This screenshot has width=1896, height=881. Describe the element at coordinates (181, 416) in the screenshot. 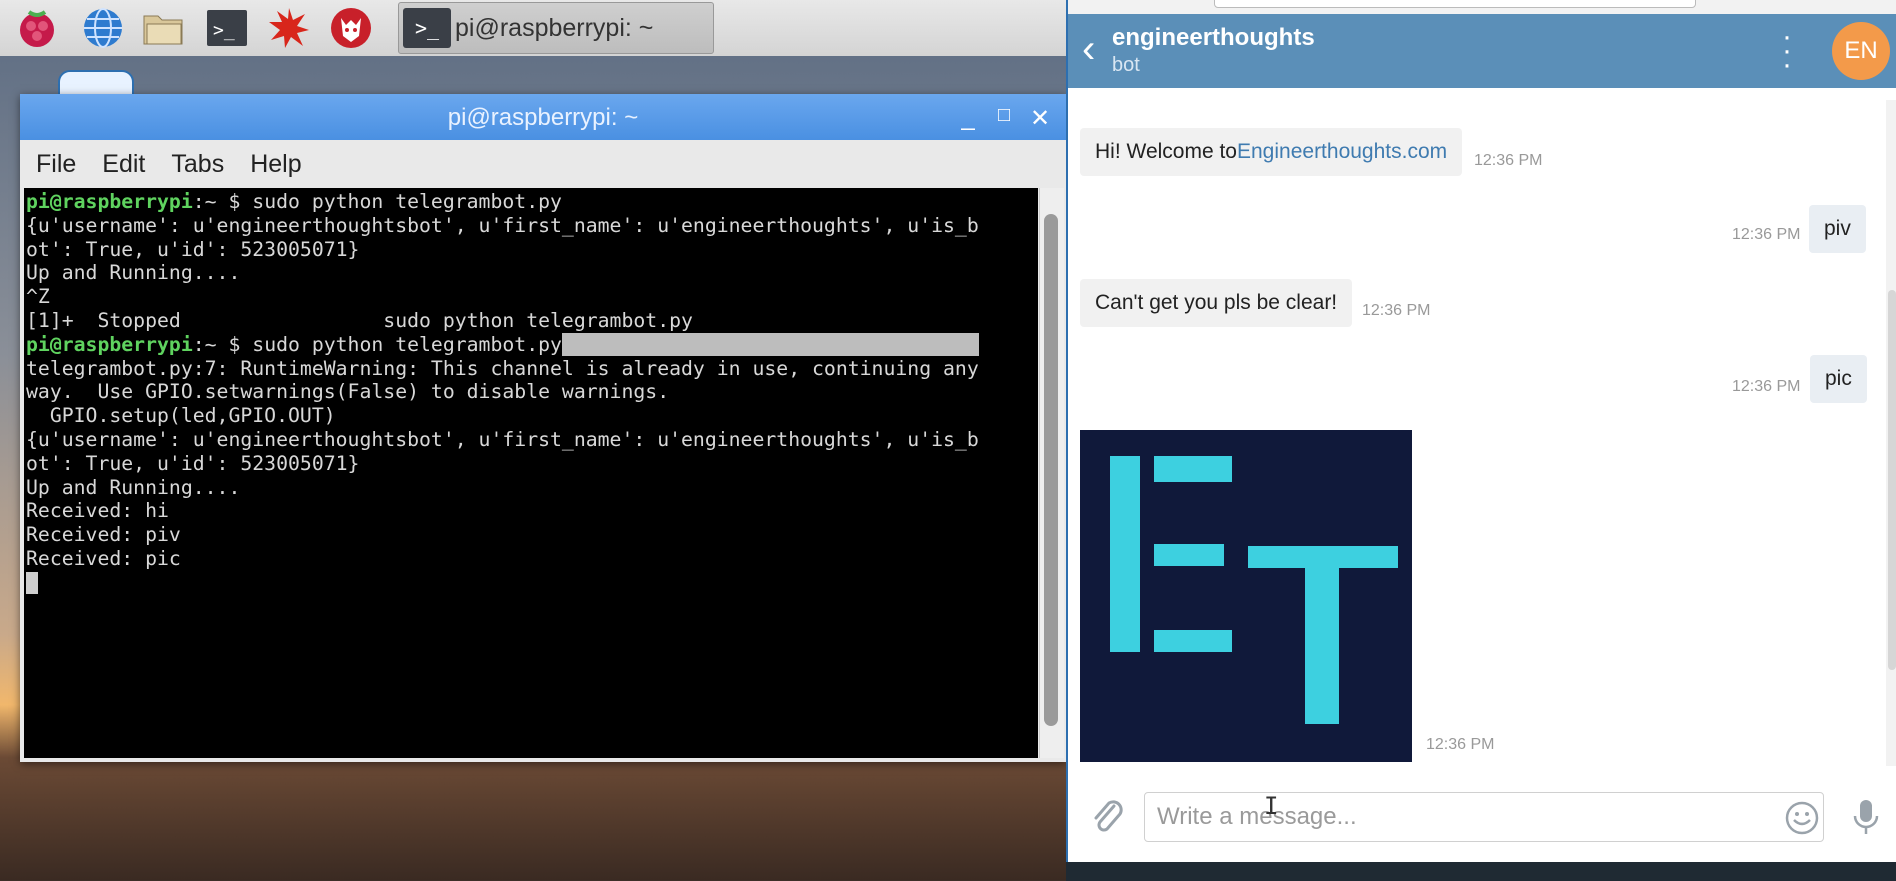

I see `terminal-line: GPIO.setup(led,GPIO.OUT)` at that location.